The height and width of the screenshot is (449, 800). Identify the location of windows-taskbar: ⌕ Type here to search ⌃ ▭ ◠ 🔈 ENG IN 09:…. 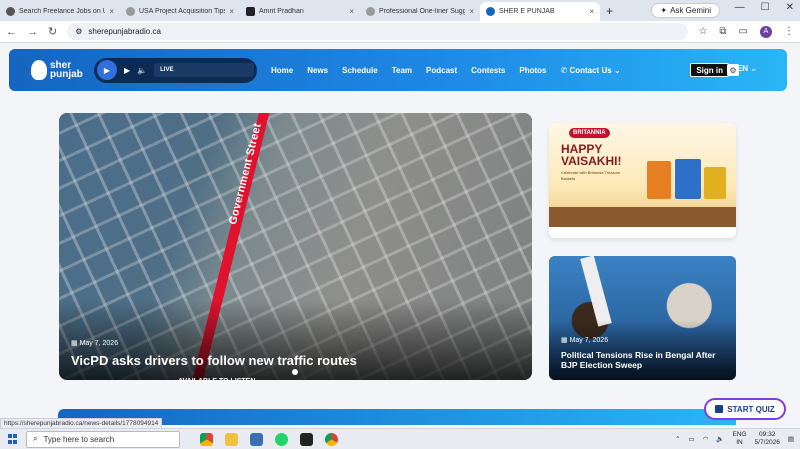
(400, 438).